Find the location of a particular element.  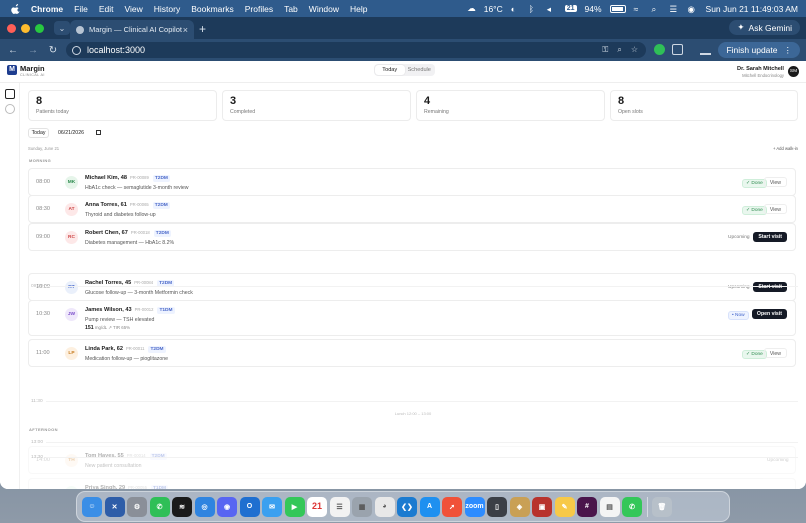

new-tab-plus-icon: + is located at coordinates (202, 29).